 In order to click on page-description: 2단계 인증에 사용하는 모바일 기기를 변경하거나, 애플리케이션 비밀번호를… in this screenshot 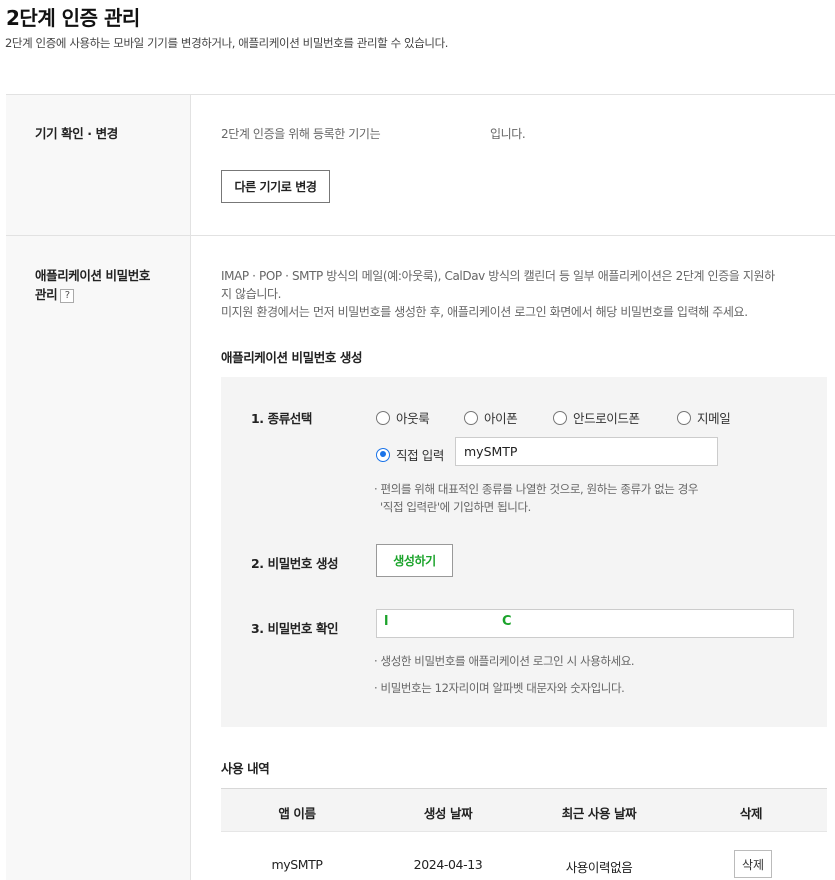, I will do `click(226, 43)`.